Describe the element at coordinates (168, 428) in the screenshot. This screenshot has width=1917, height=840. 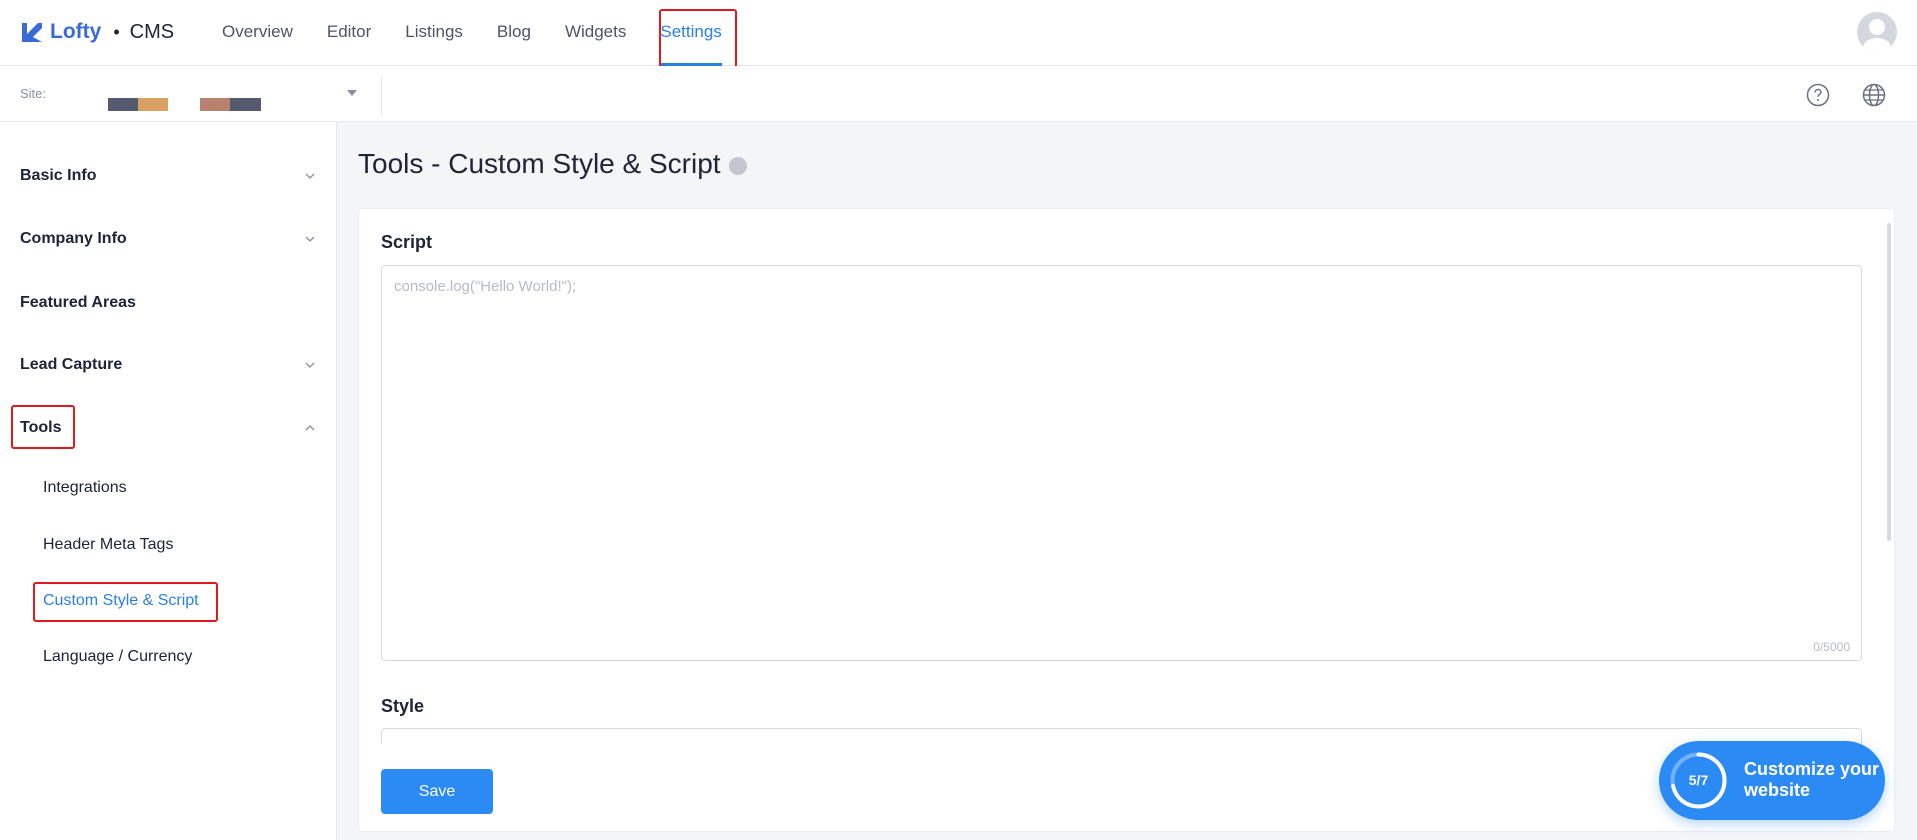
I see `sidebar-item-tools: Tools` at that location.